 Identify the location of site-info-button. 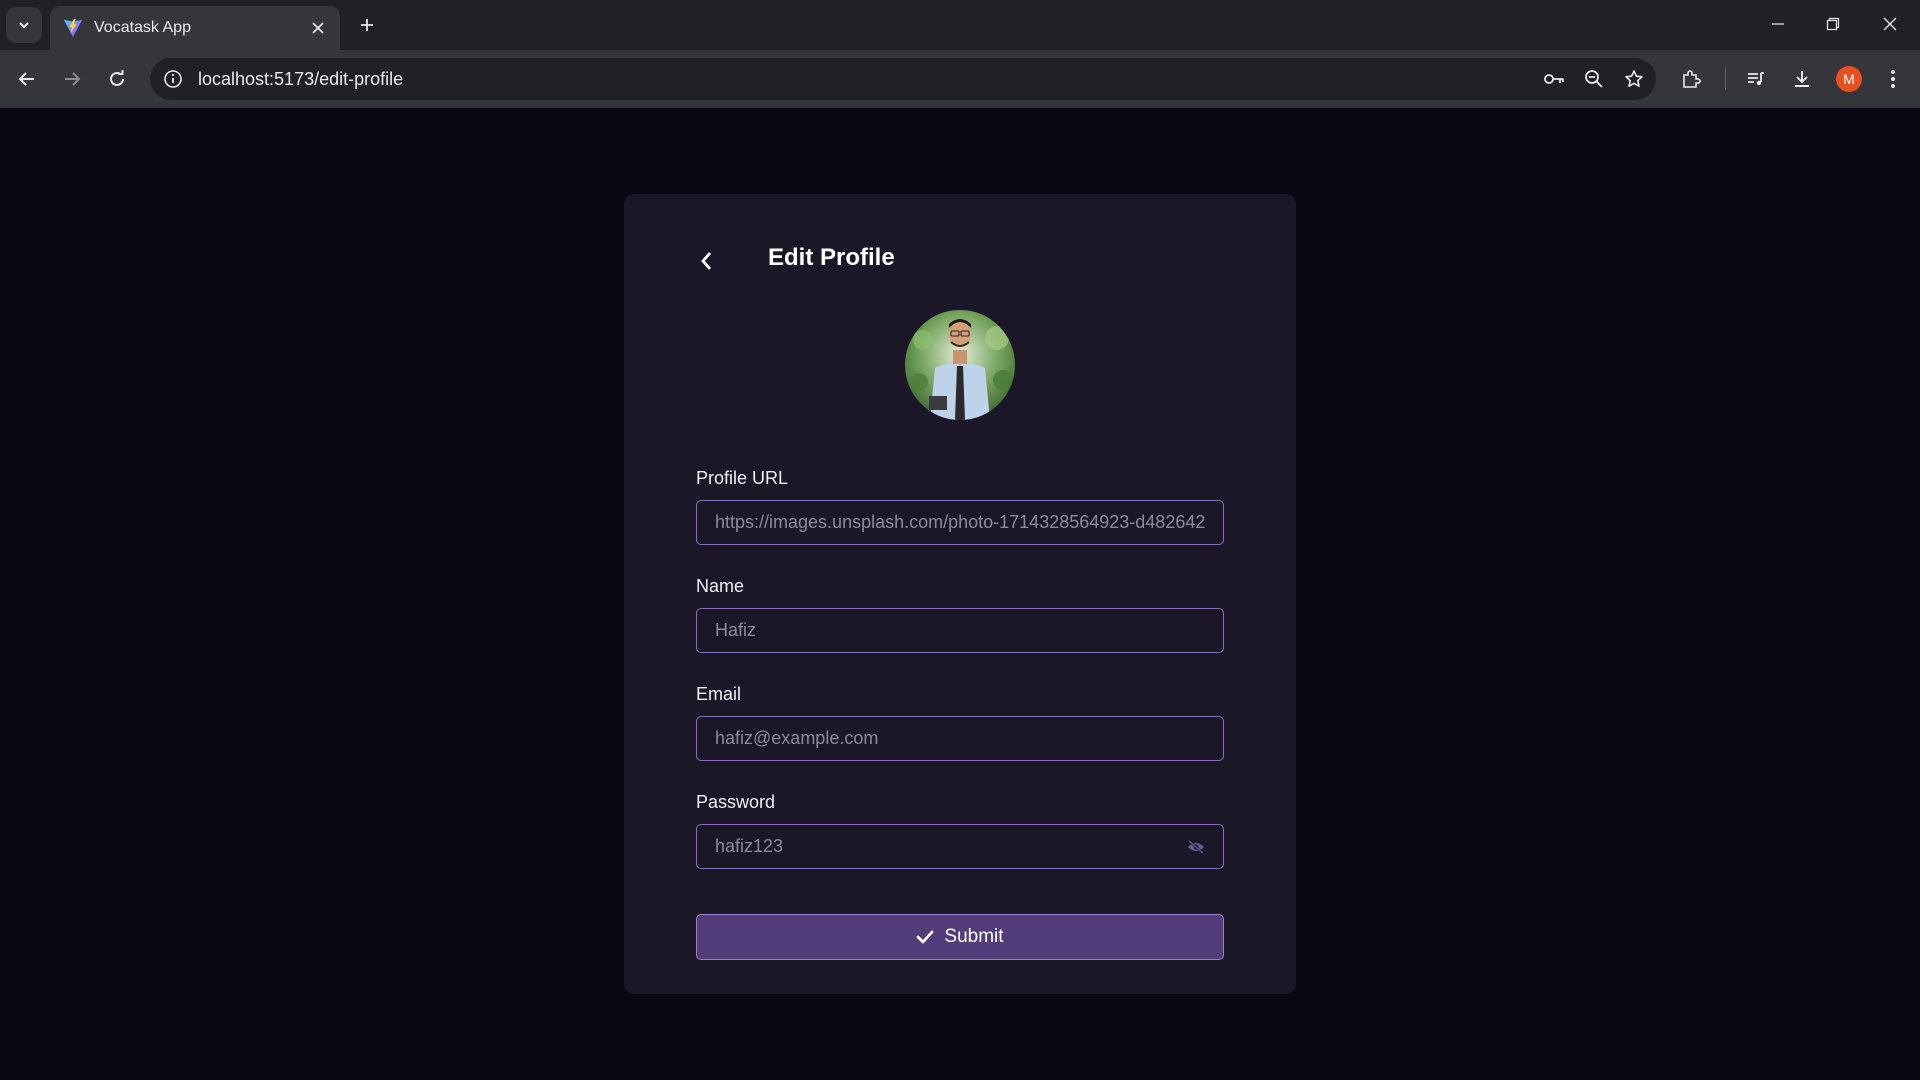
(173, 79).